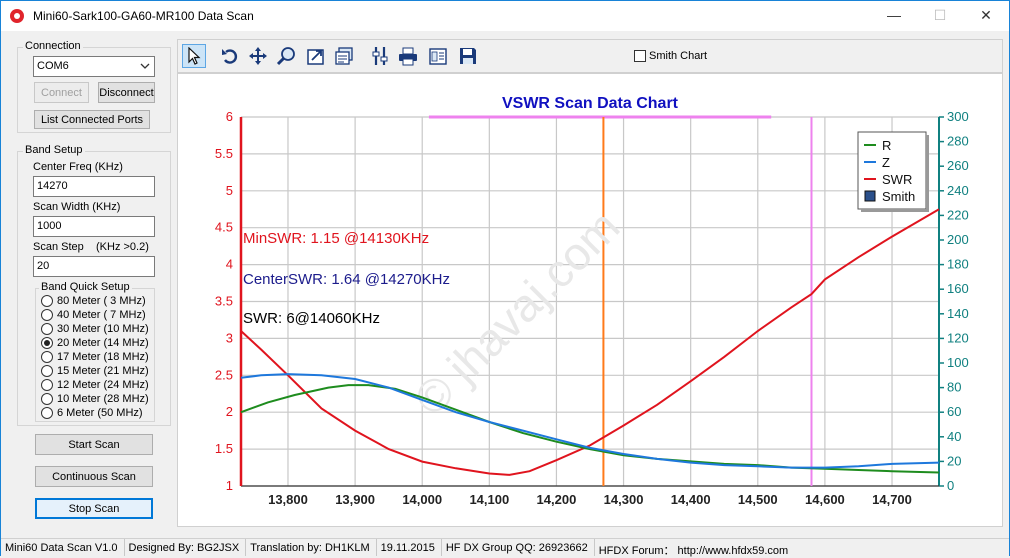 The height and width of the screenshot is (558, 1010). I want to click on band-radio-option: 10 Meter (28 MHz), so click(95, 399).